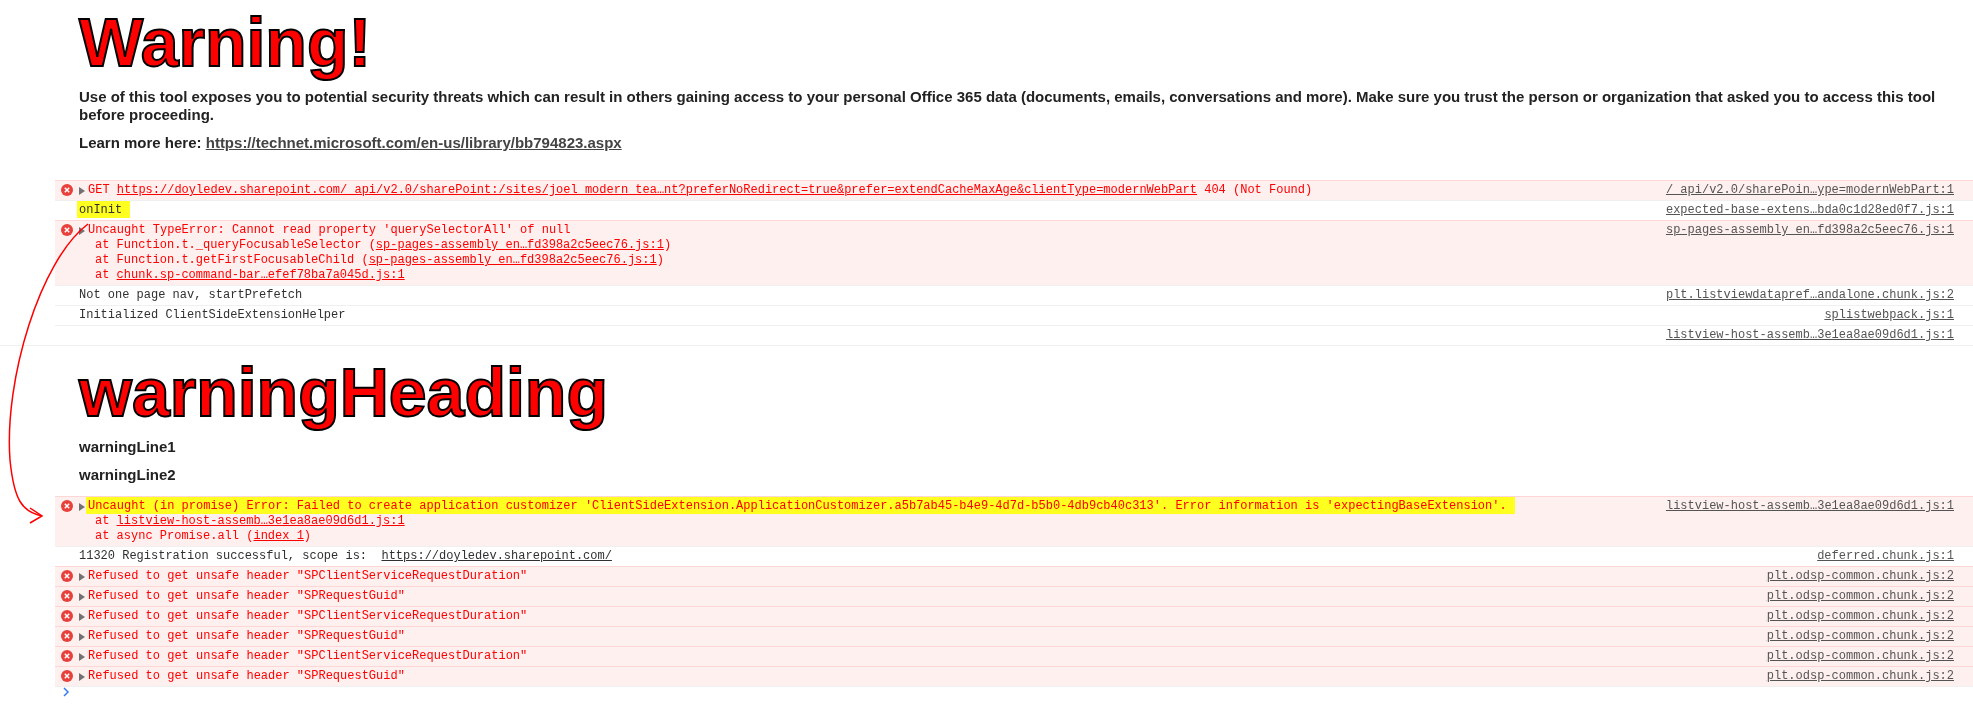 This screenshot has height=711, width=1973. I want to click on prompt-icon, so click(66, 692).